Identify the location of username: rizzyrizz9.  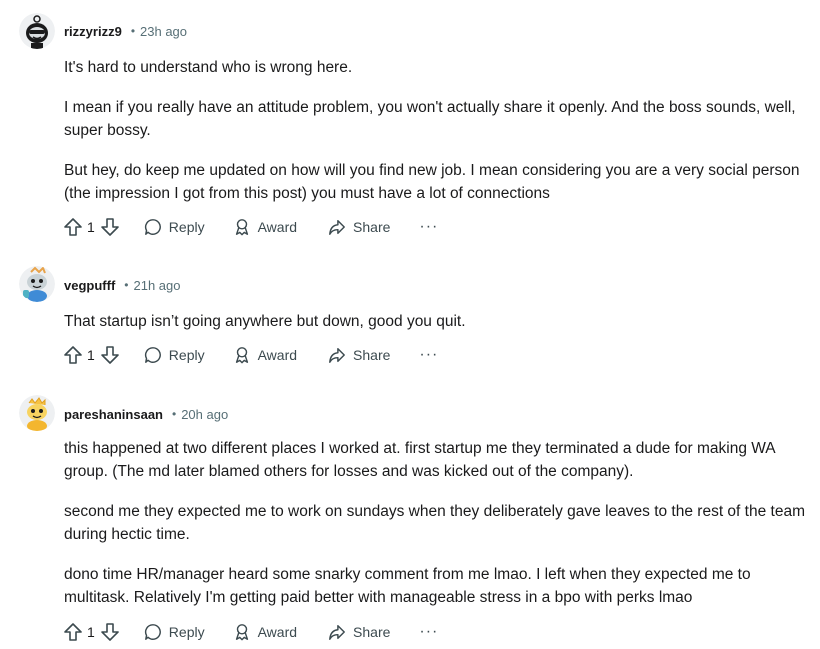
(93, 31).